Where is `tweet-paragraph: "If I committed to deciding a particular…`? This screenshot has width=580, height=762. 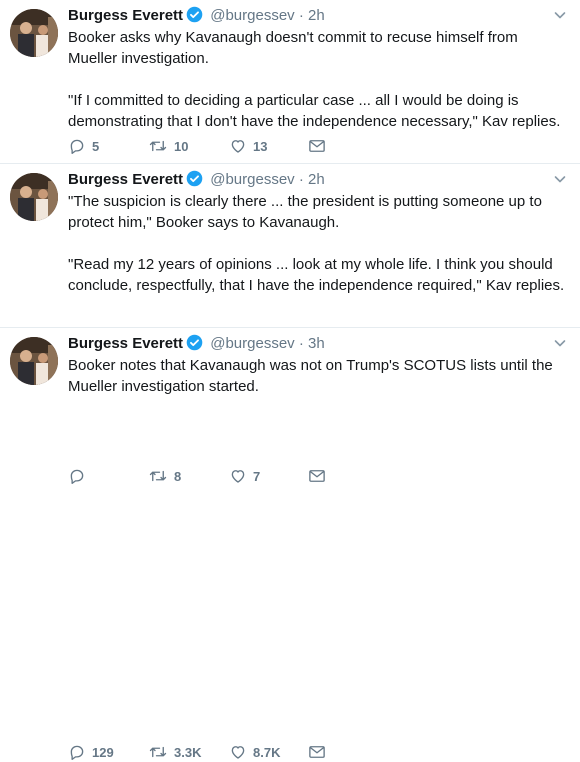
tweet-paragraph: "If I committed to deciding a particular… is located at coordinates (314, 111).